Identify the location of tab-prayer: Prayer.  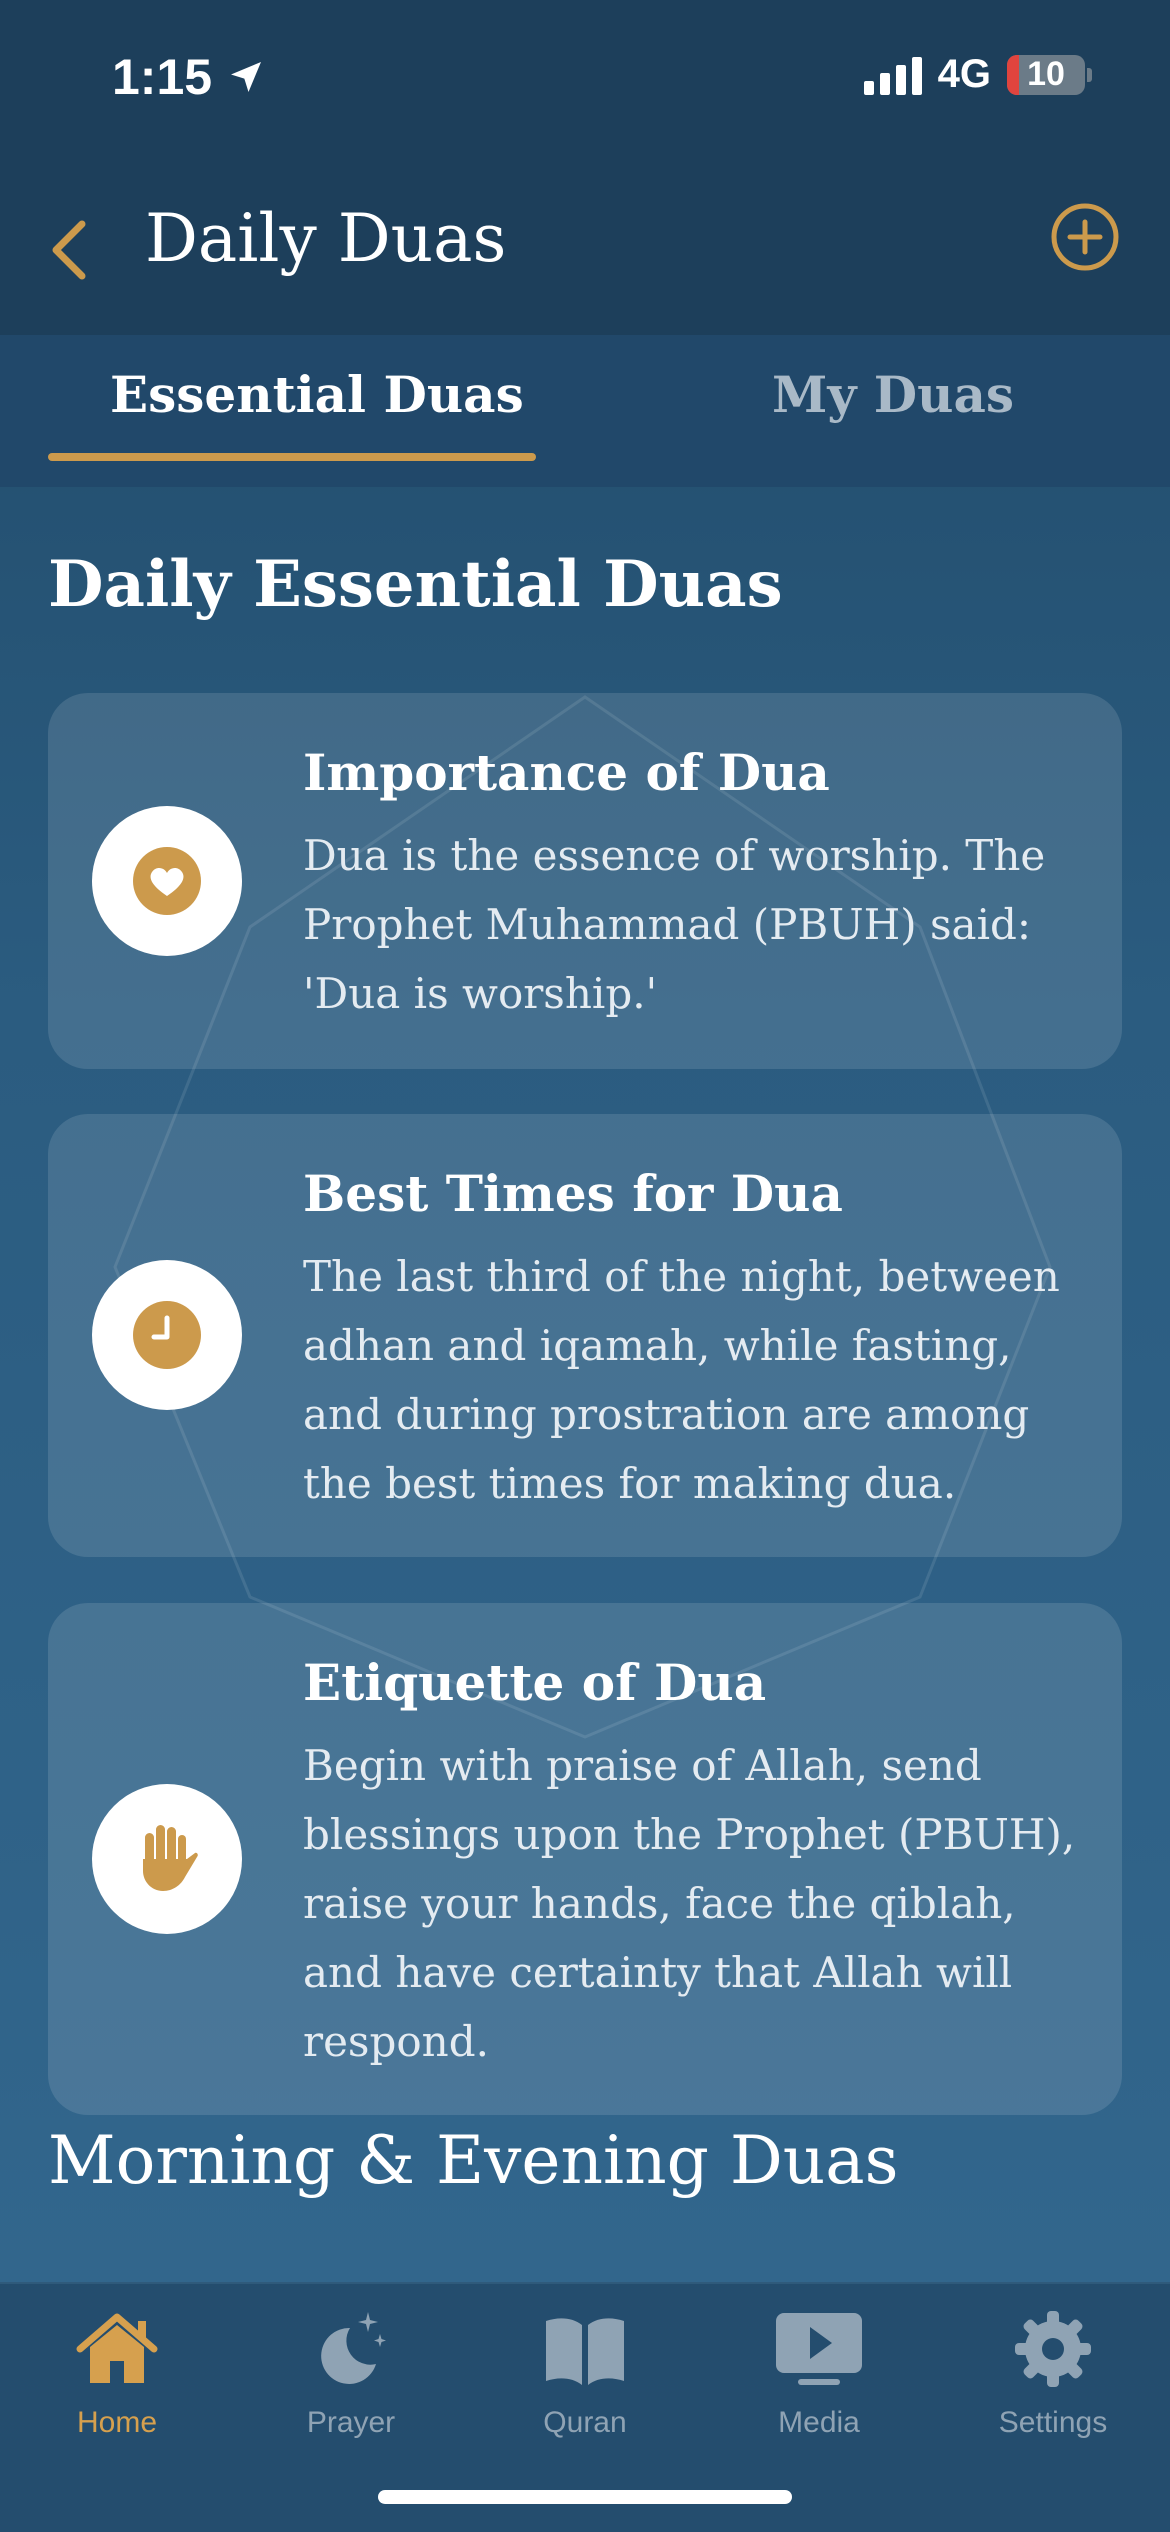
(351, 2372).